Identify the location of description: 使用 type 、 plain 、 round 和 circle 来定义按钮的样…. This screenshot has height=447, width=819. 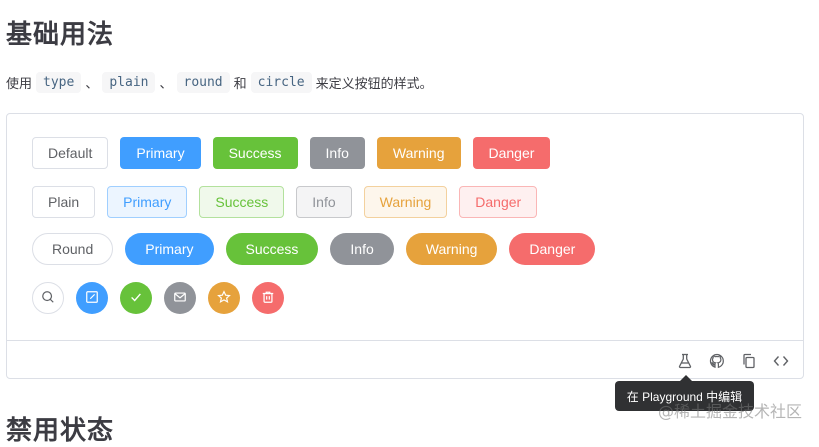
(219, 82).